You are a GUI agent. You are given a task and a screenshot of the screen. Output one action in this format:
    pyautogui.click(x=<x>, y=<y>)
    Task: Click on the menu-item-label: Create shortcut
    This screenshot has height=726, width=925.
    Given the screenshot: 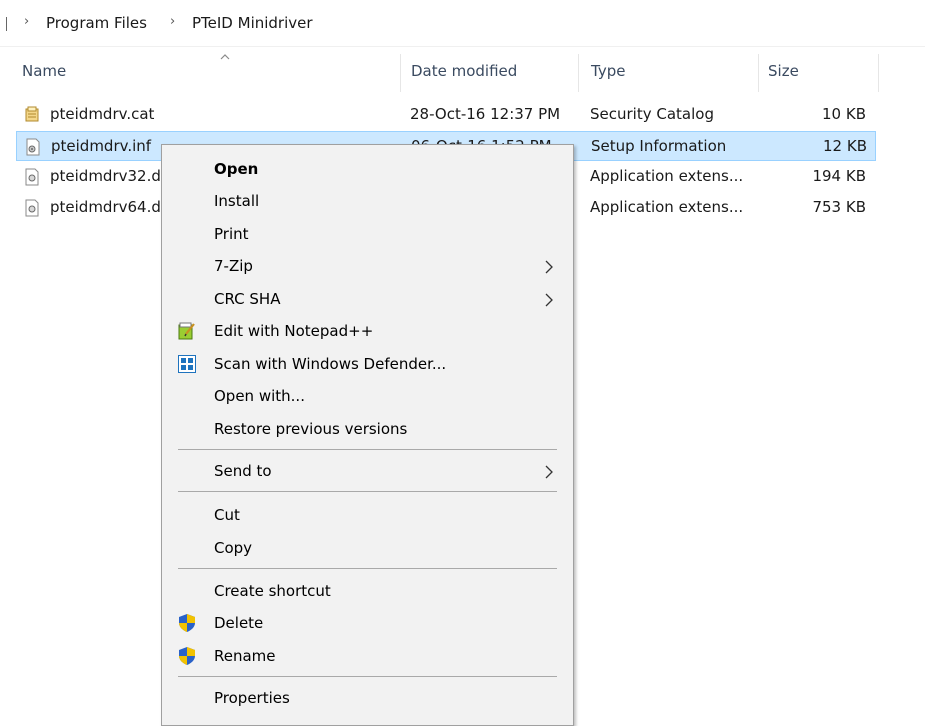 What is the action you would take?
    pyautogui.click(x=272, y=591)
    